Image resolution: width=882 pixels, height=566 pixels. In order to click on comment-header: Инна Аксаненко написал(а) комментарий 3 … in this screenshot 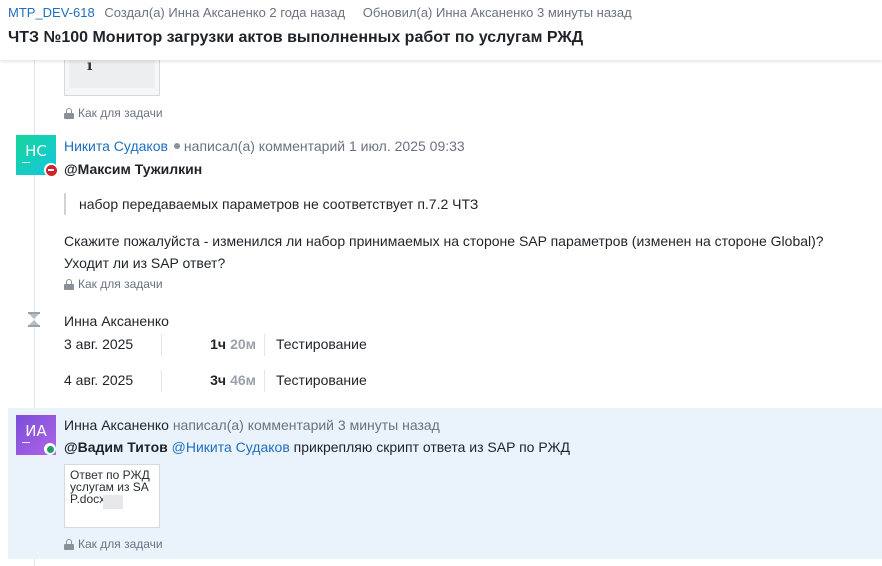, I will do `click(252, 425)`.